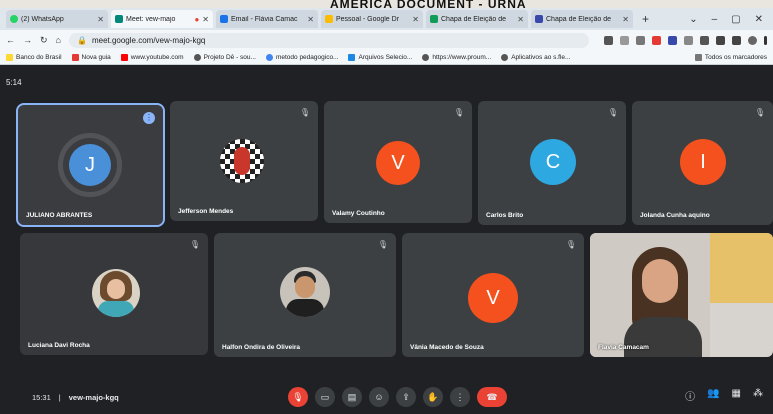 Image resolution: width=773 pixels, height=414 pixels. Describe the element at coordinates (702, 163) in the screenshot. I see `participant-tile: 🎙 I Jolanda Cunha aquino` at that location.